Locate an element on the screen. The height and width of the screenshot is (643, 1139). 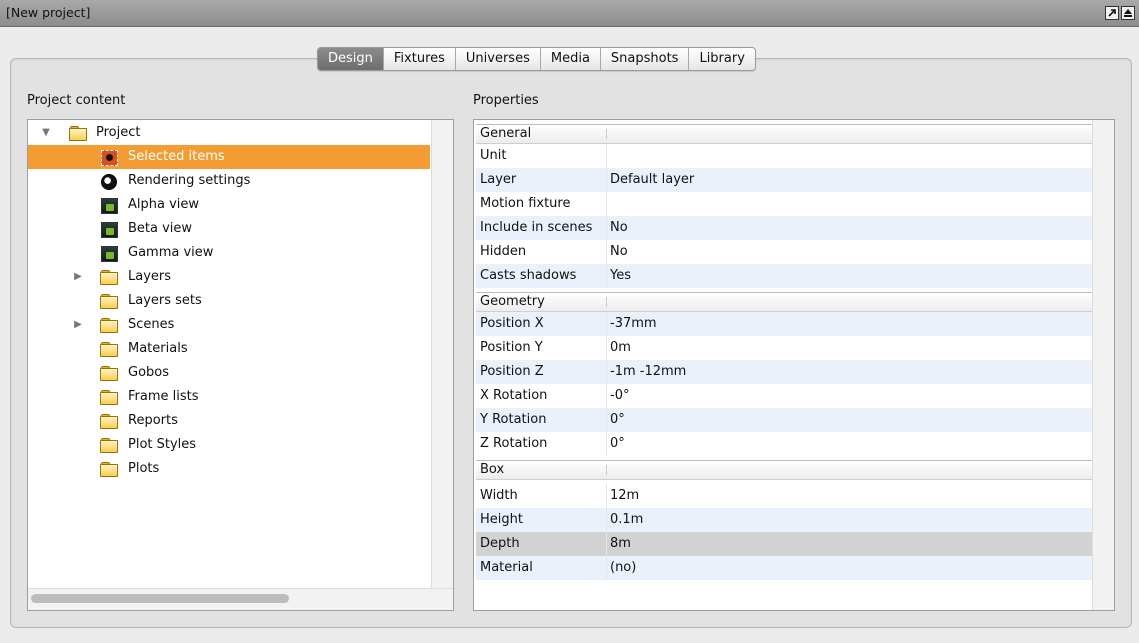
group-name: Box is located at coordinates (492, 469).